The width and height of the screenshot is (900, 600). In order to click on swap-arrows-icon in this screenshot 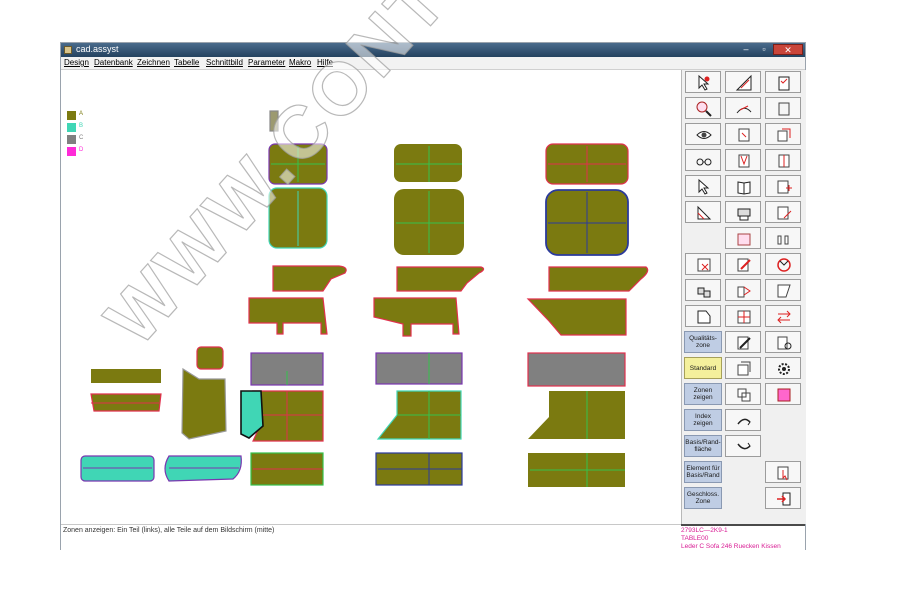, I will do `click(783, 316)`.